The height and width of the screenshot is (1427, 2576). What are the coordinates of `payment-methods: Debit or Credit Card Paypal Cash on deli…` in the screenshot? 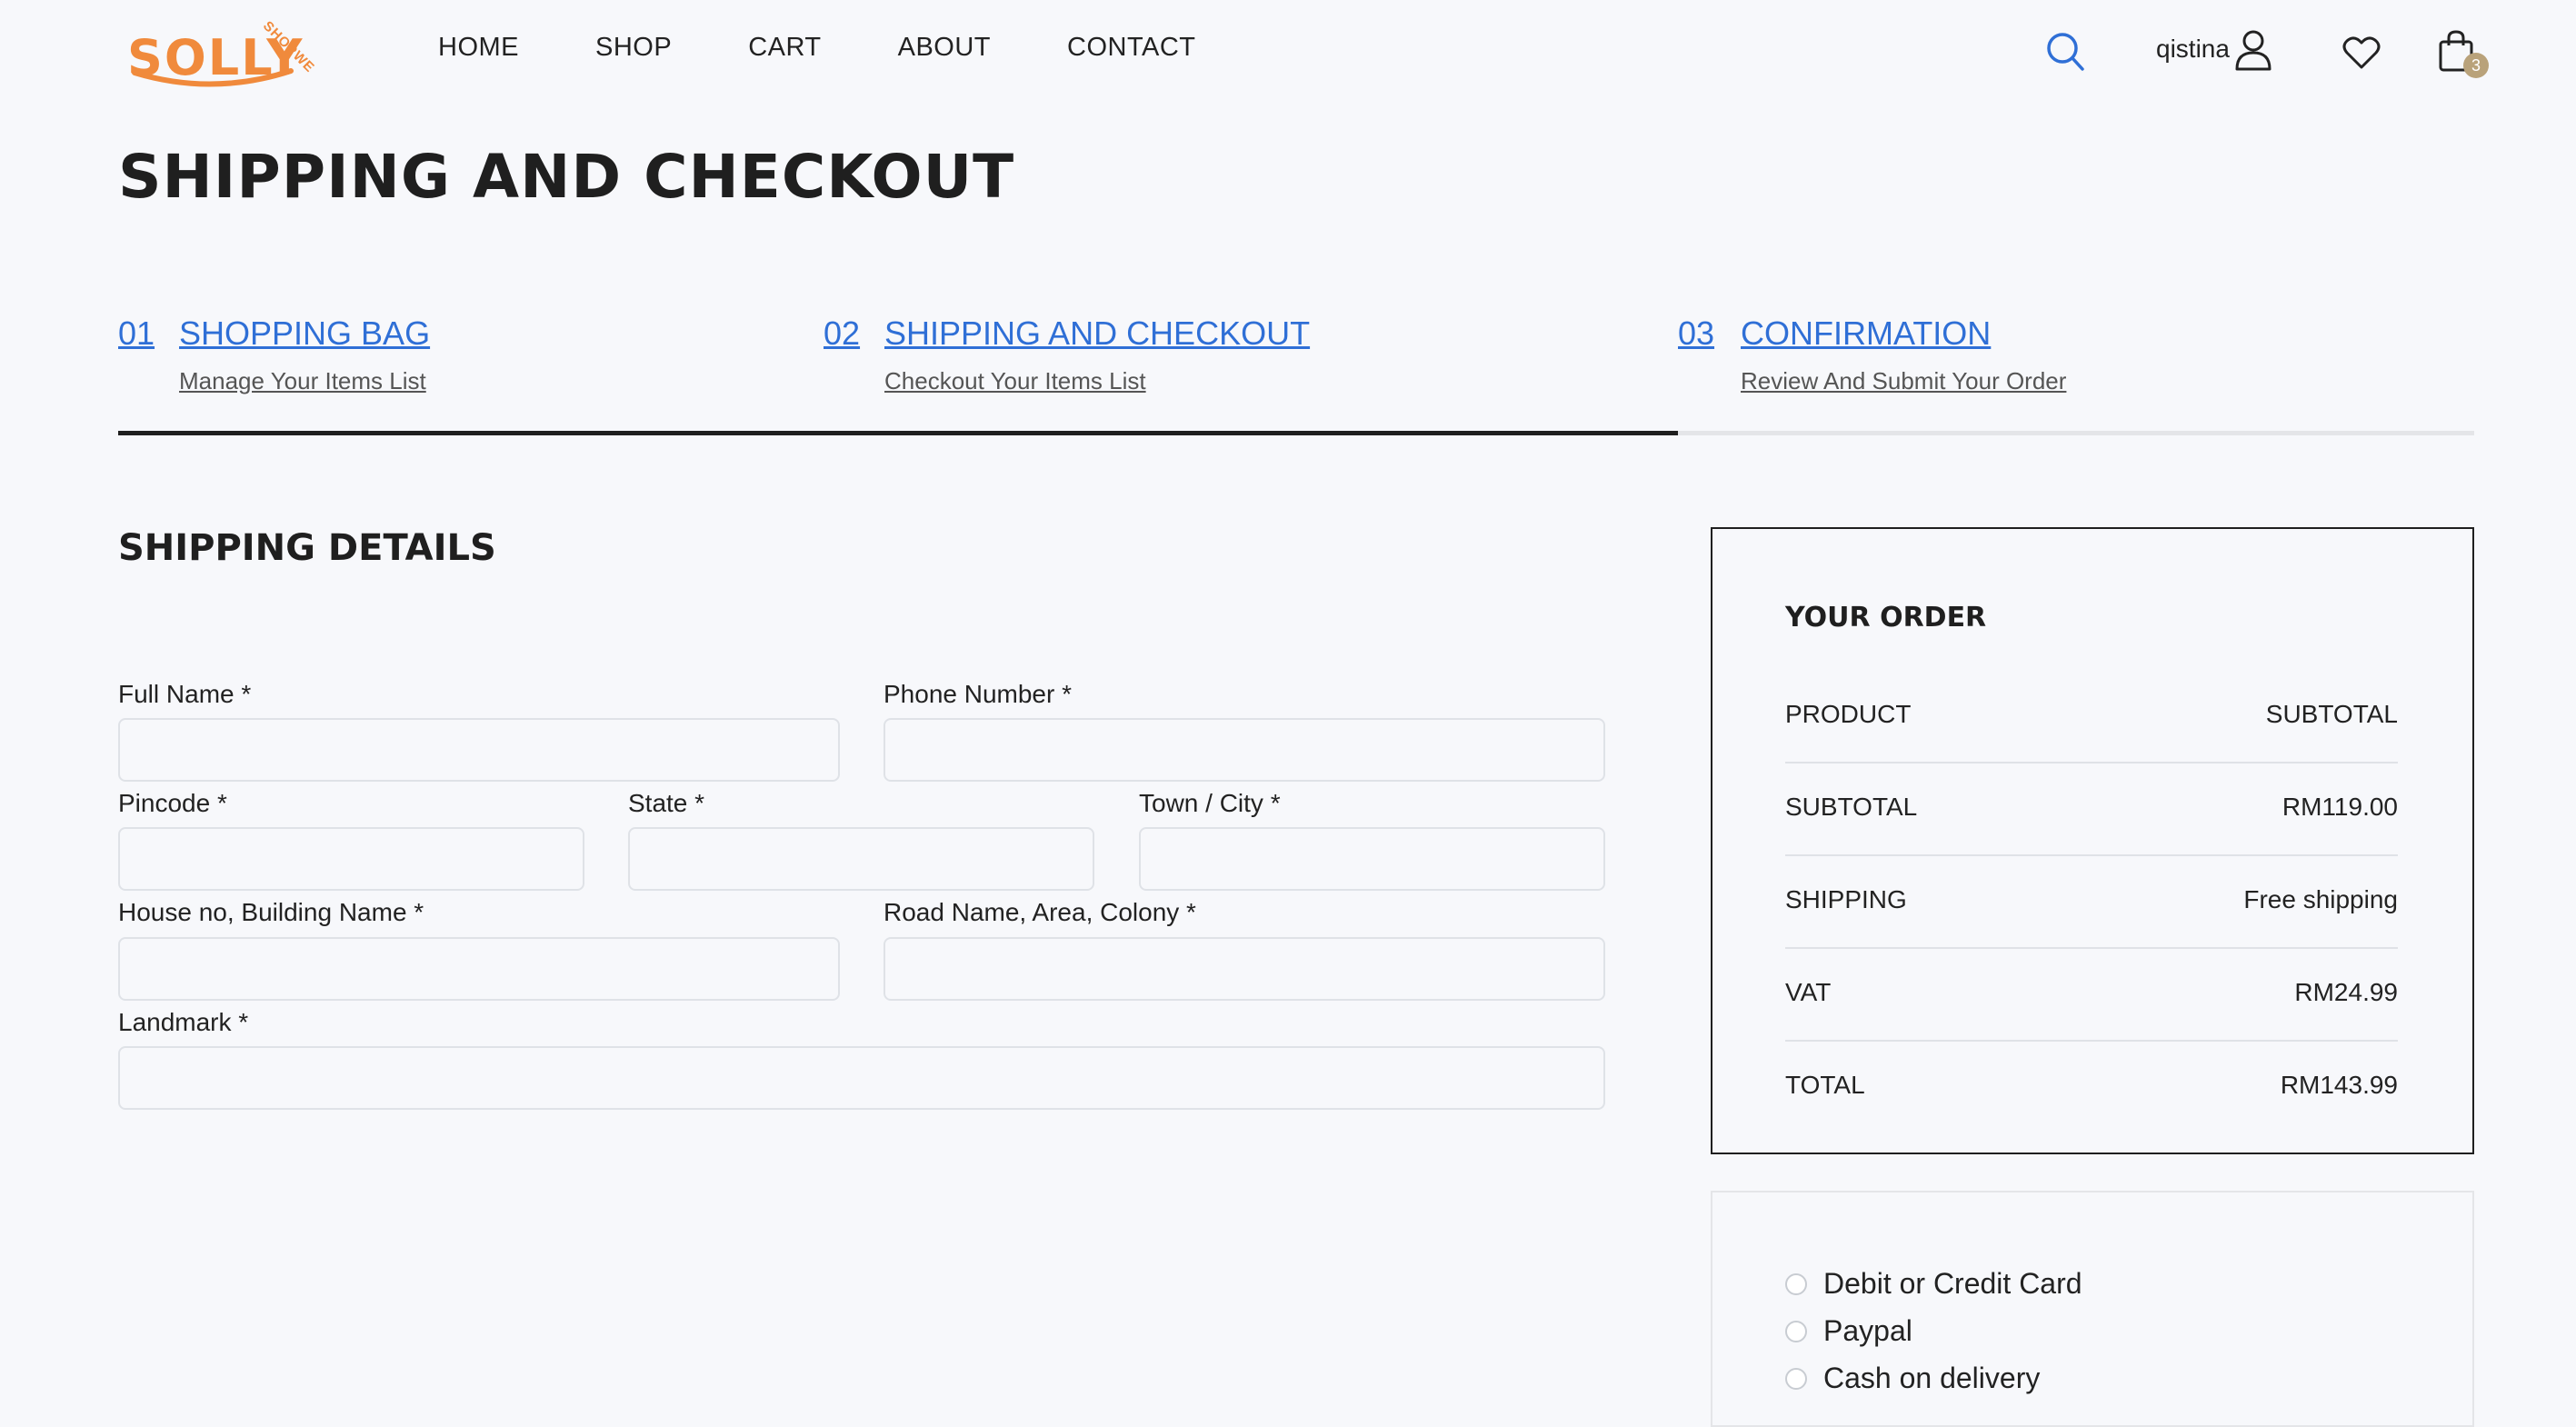 It's located at (2092, 1309).